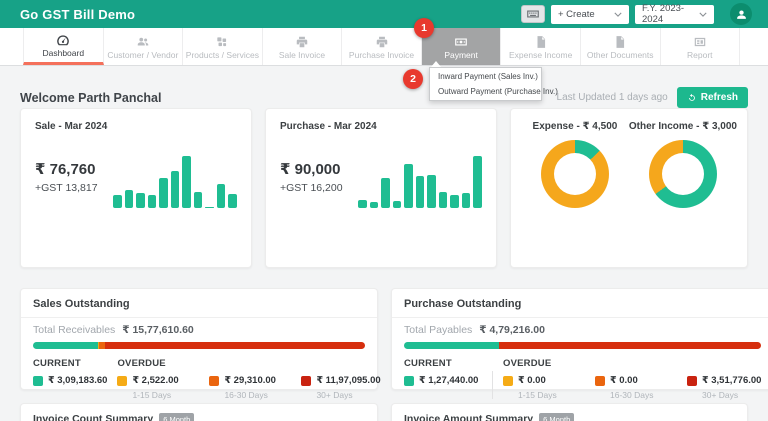 This screenshot has width=768, height=421. I want to click on welcome-actions: Last Updated 1 days ago Refresh, so click(652, 97).